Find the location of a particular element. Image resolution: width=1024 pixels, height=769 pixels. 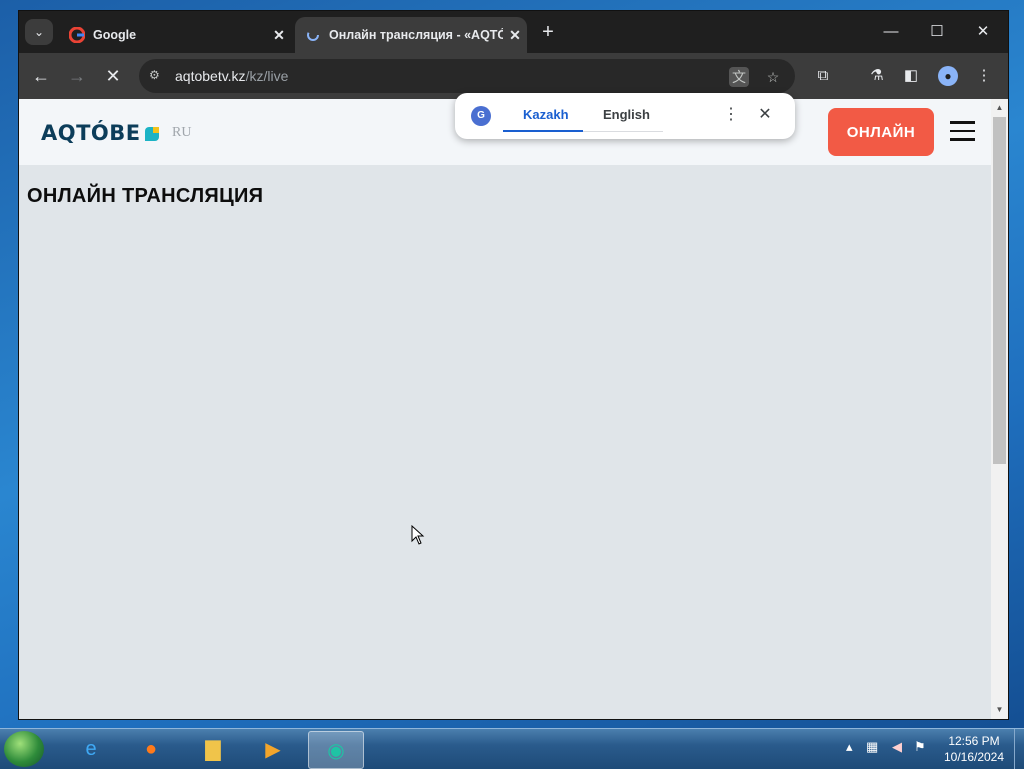

translate-popup: G Kazakh English ⋮ ✕ is located at coordinates (625, 116).